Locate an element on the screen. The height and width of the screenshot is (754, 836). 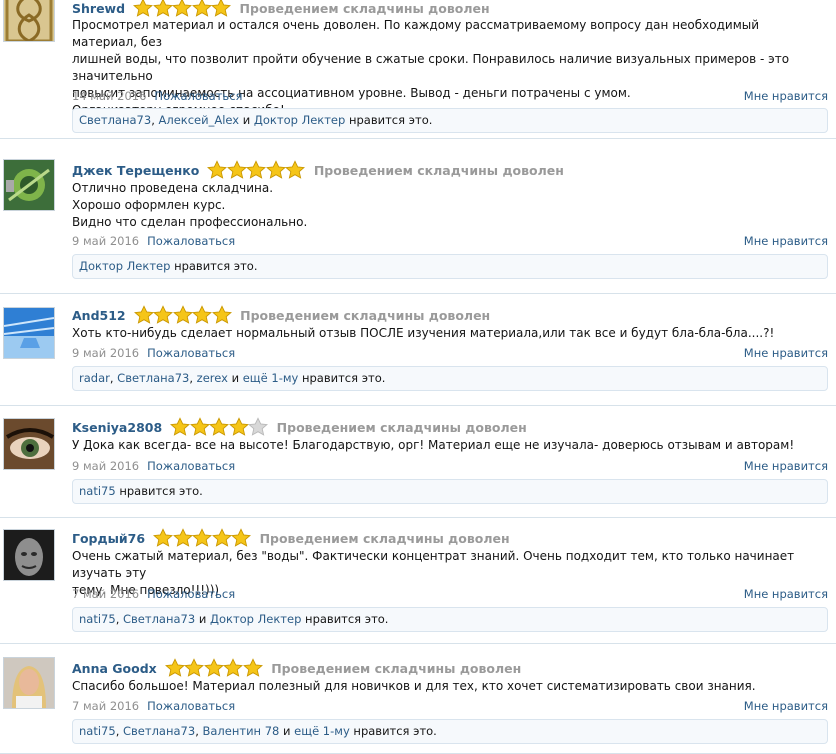
likes-summary: nati75 нравится это. is located at coordinates (450, 491).